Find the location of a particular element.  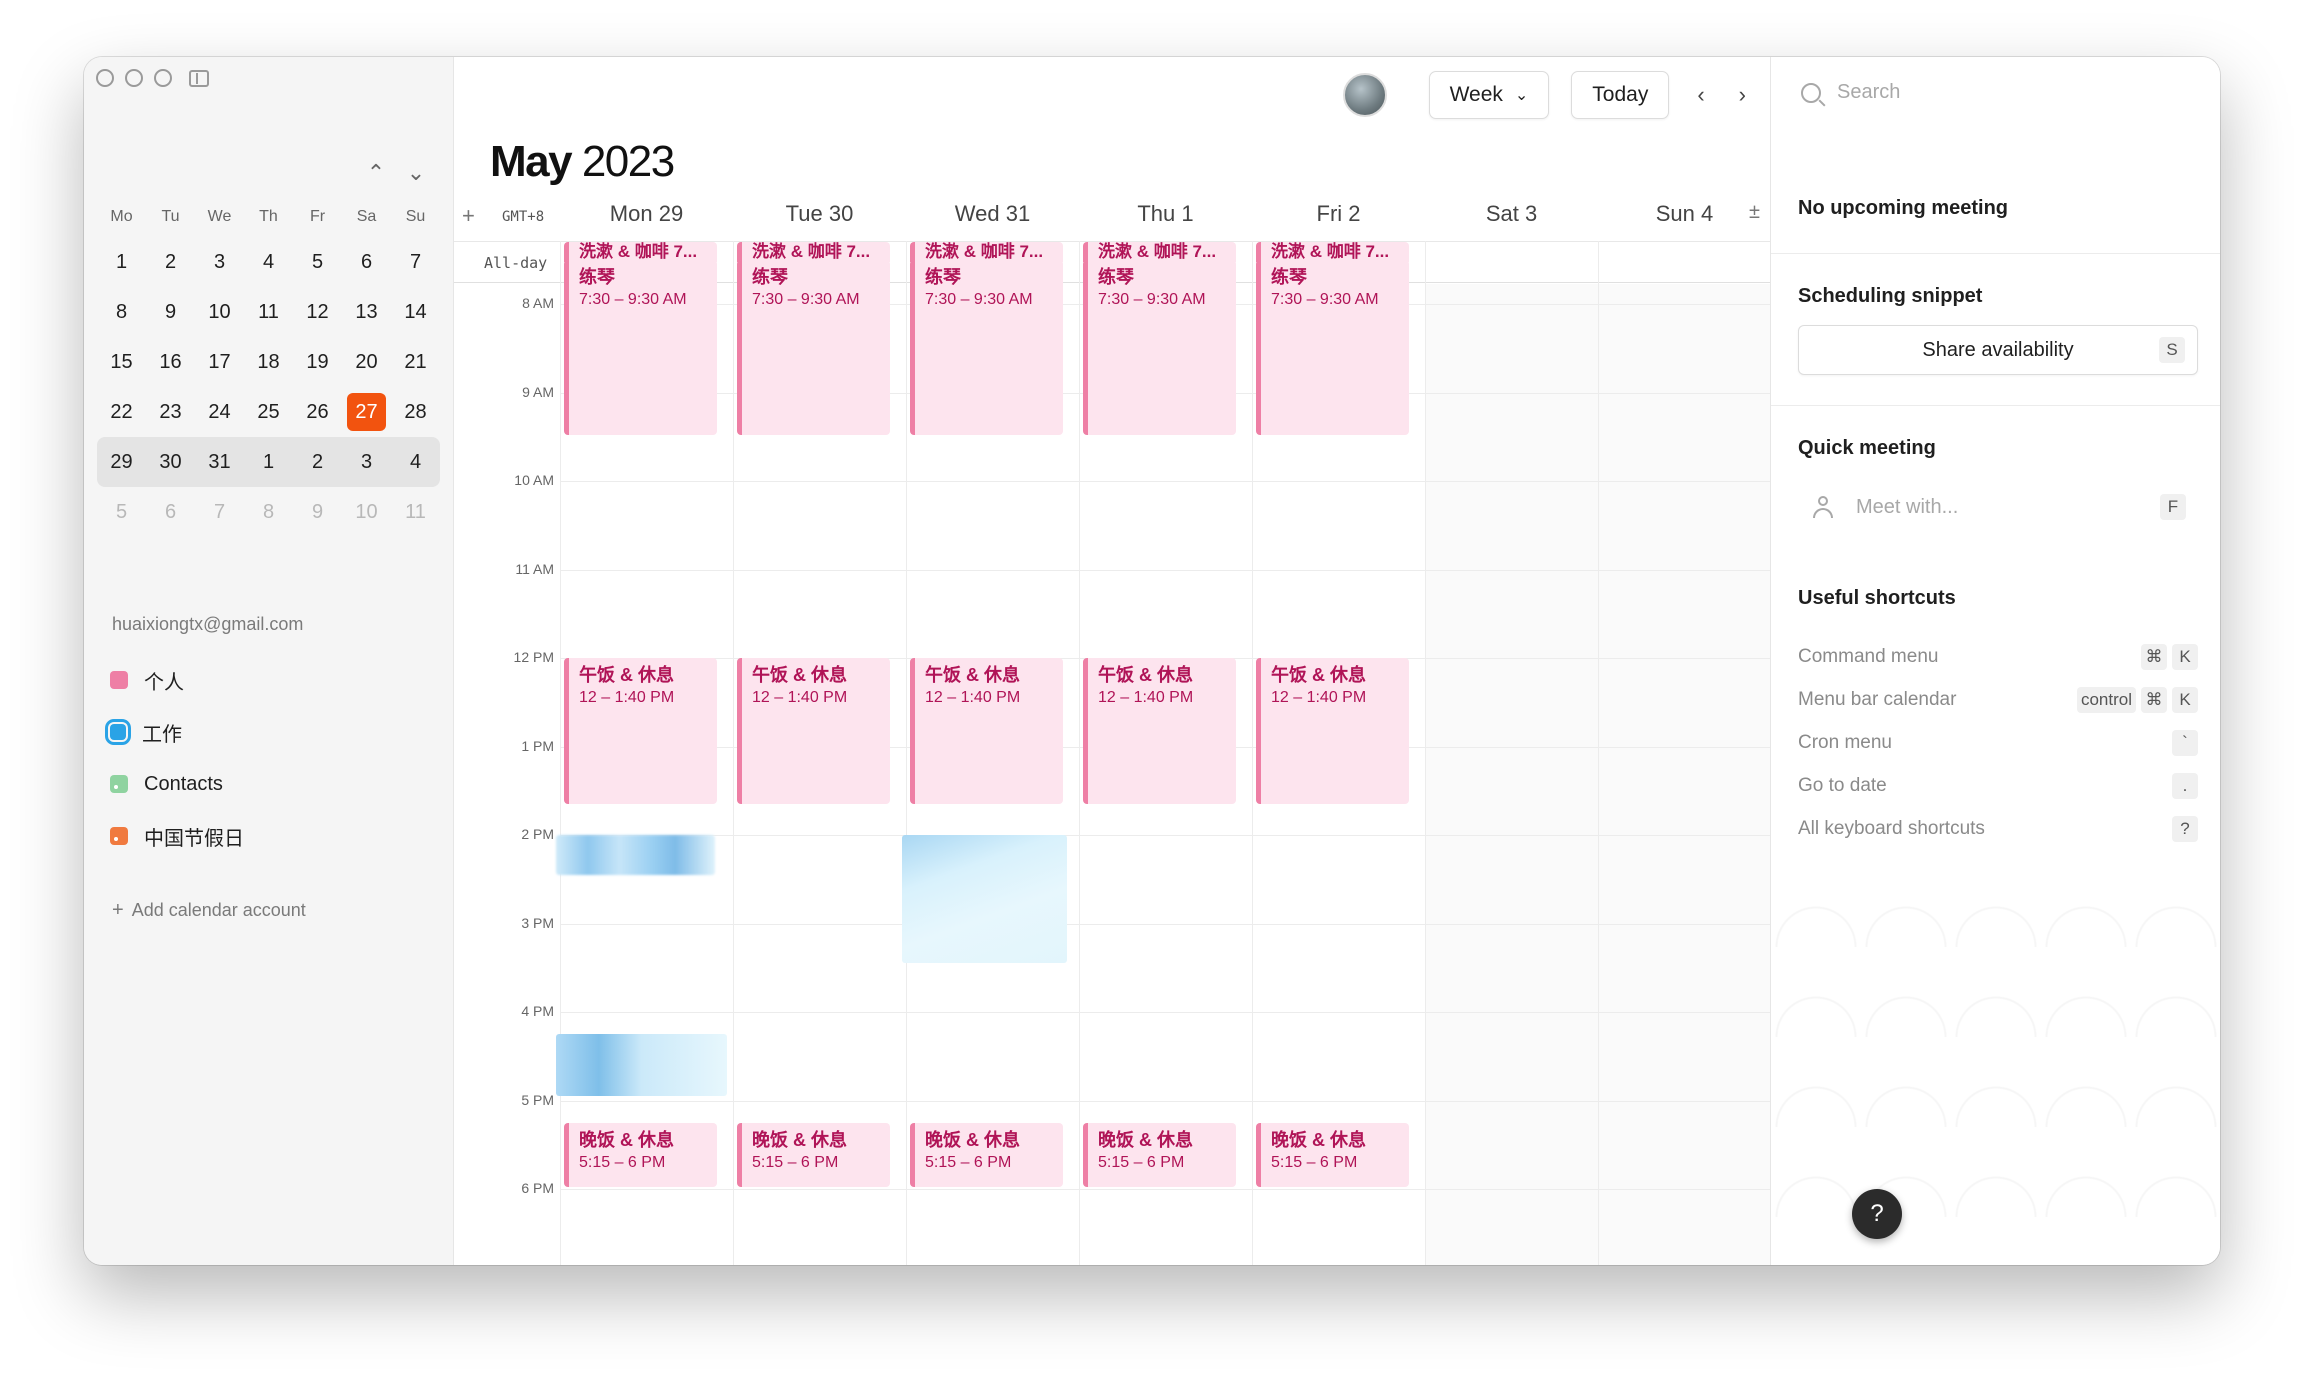

day-header: Fri 2 is located at coordinates (1338, 214).